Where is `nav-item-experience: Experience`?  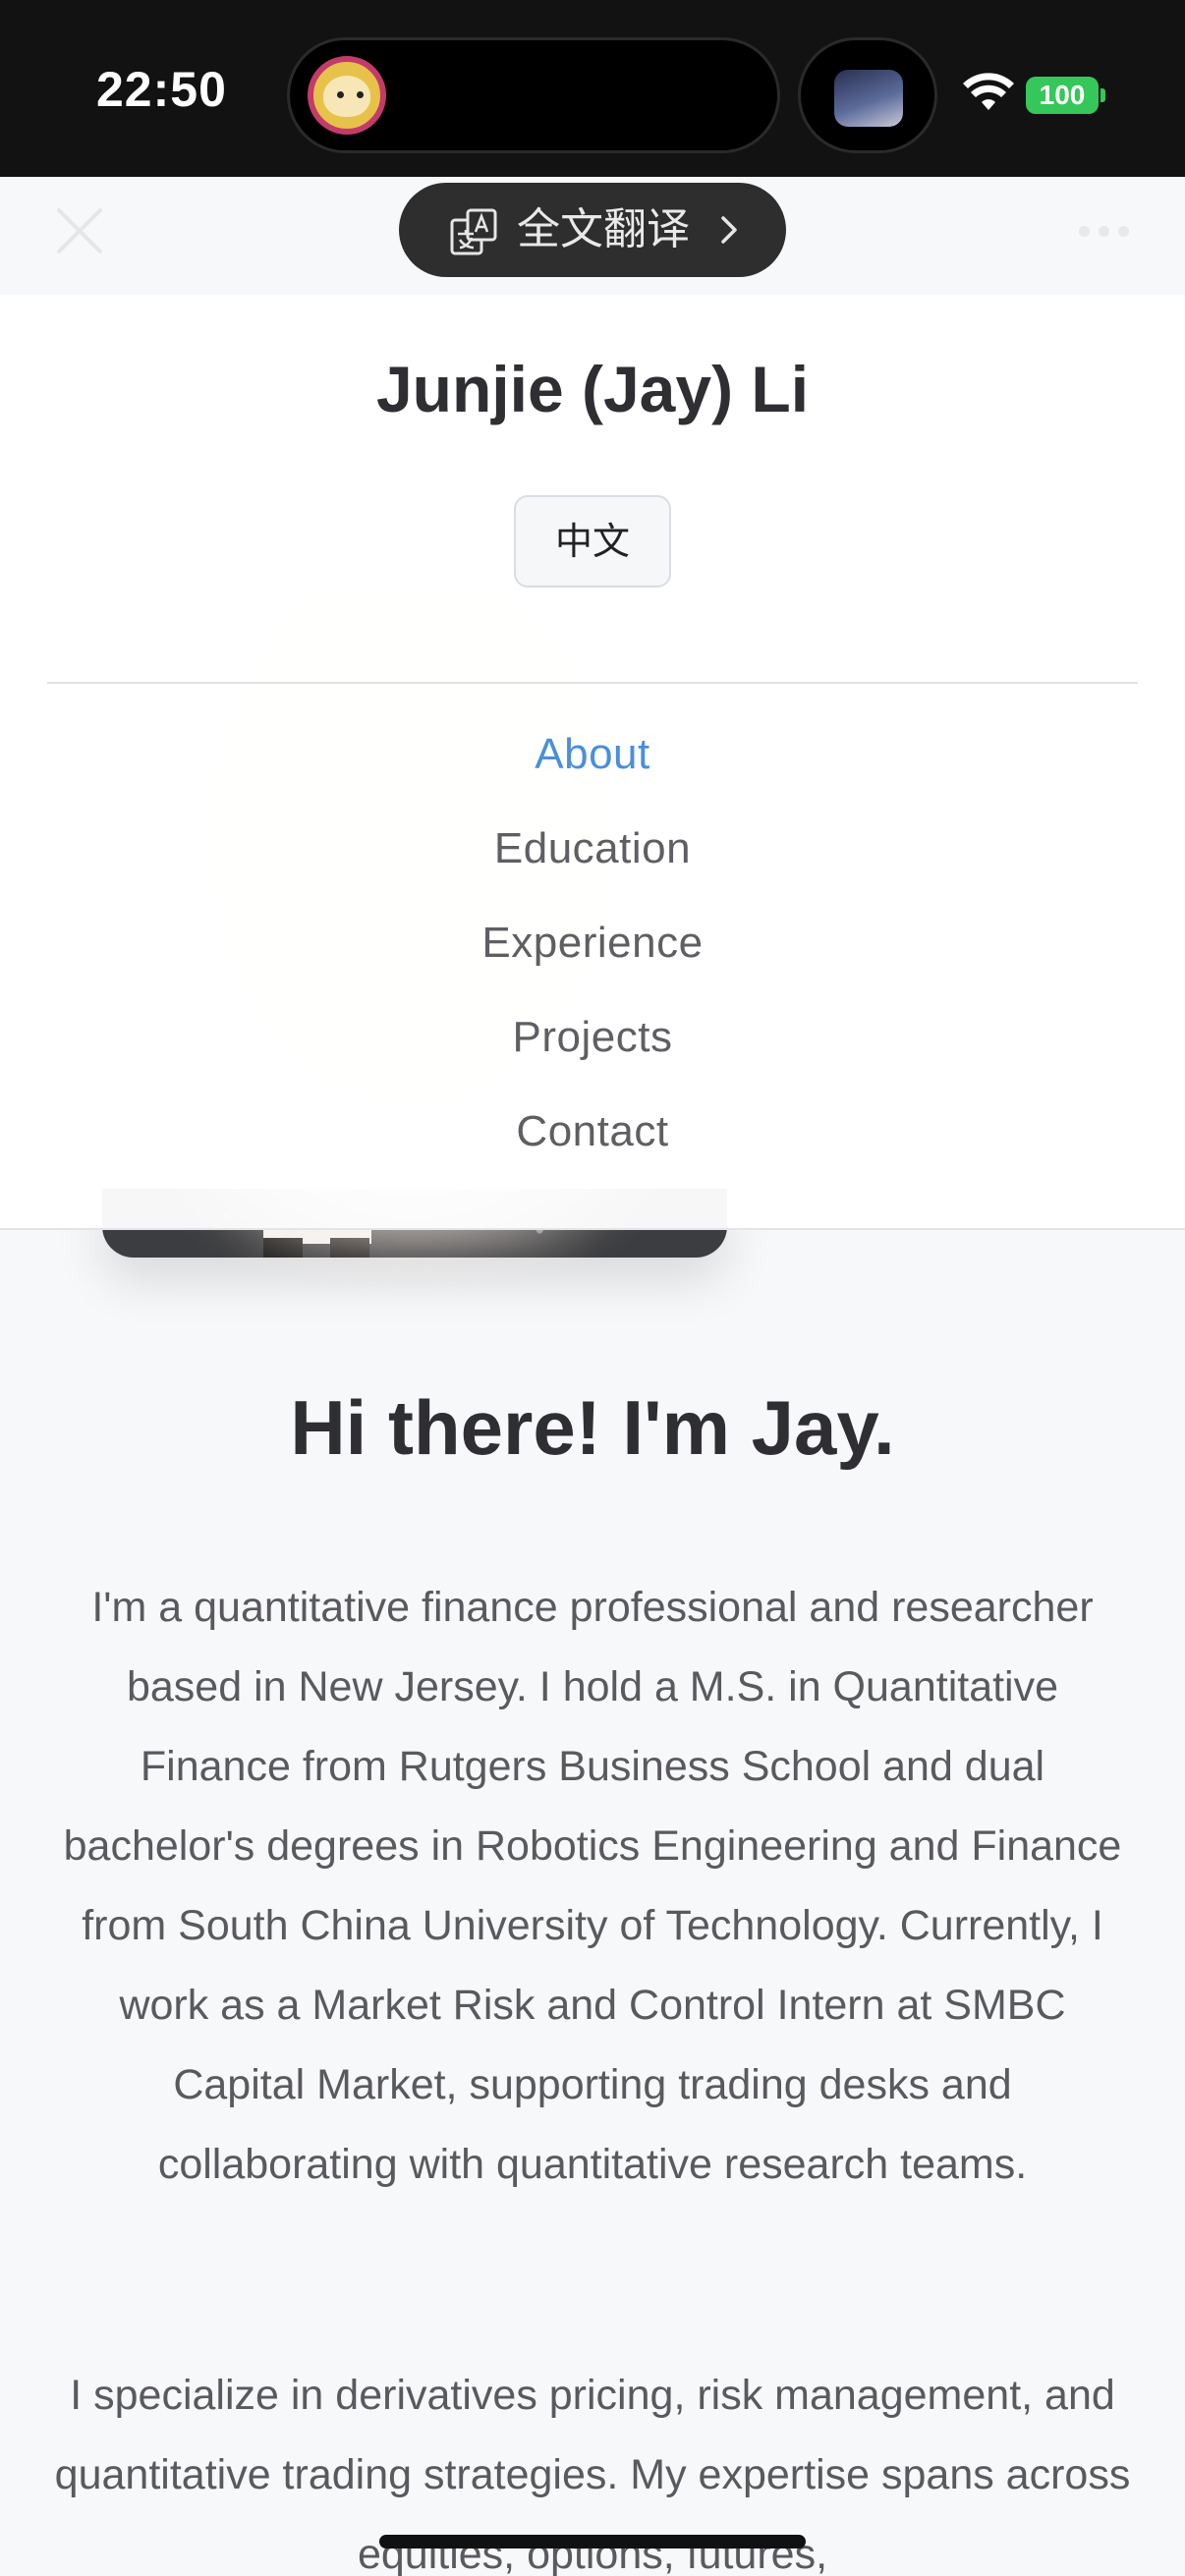 nav-item-experience: Experience is located at coordinates (592, 943).